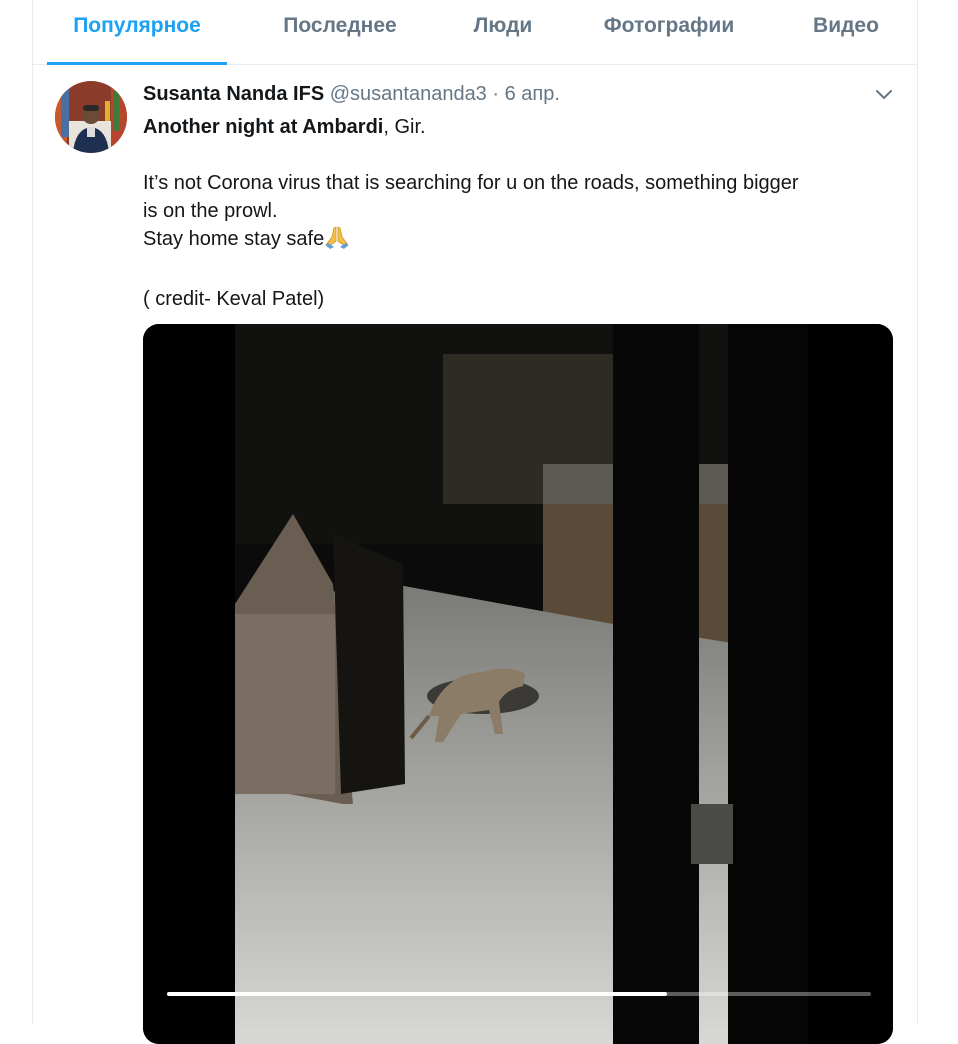 The image size is (958, 1044). I want to click on tweet-timestamp: 6 апр., so click(532, 94).